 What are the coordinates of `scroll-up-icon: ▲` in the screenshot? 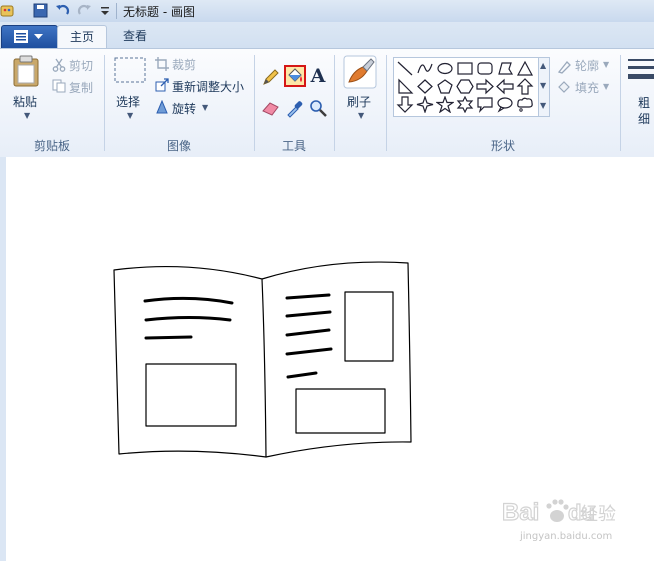 It's located at (543, 65).